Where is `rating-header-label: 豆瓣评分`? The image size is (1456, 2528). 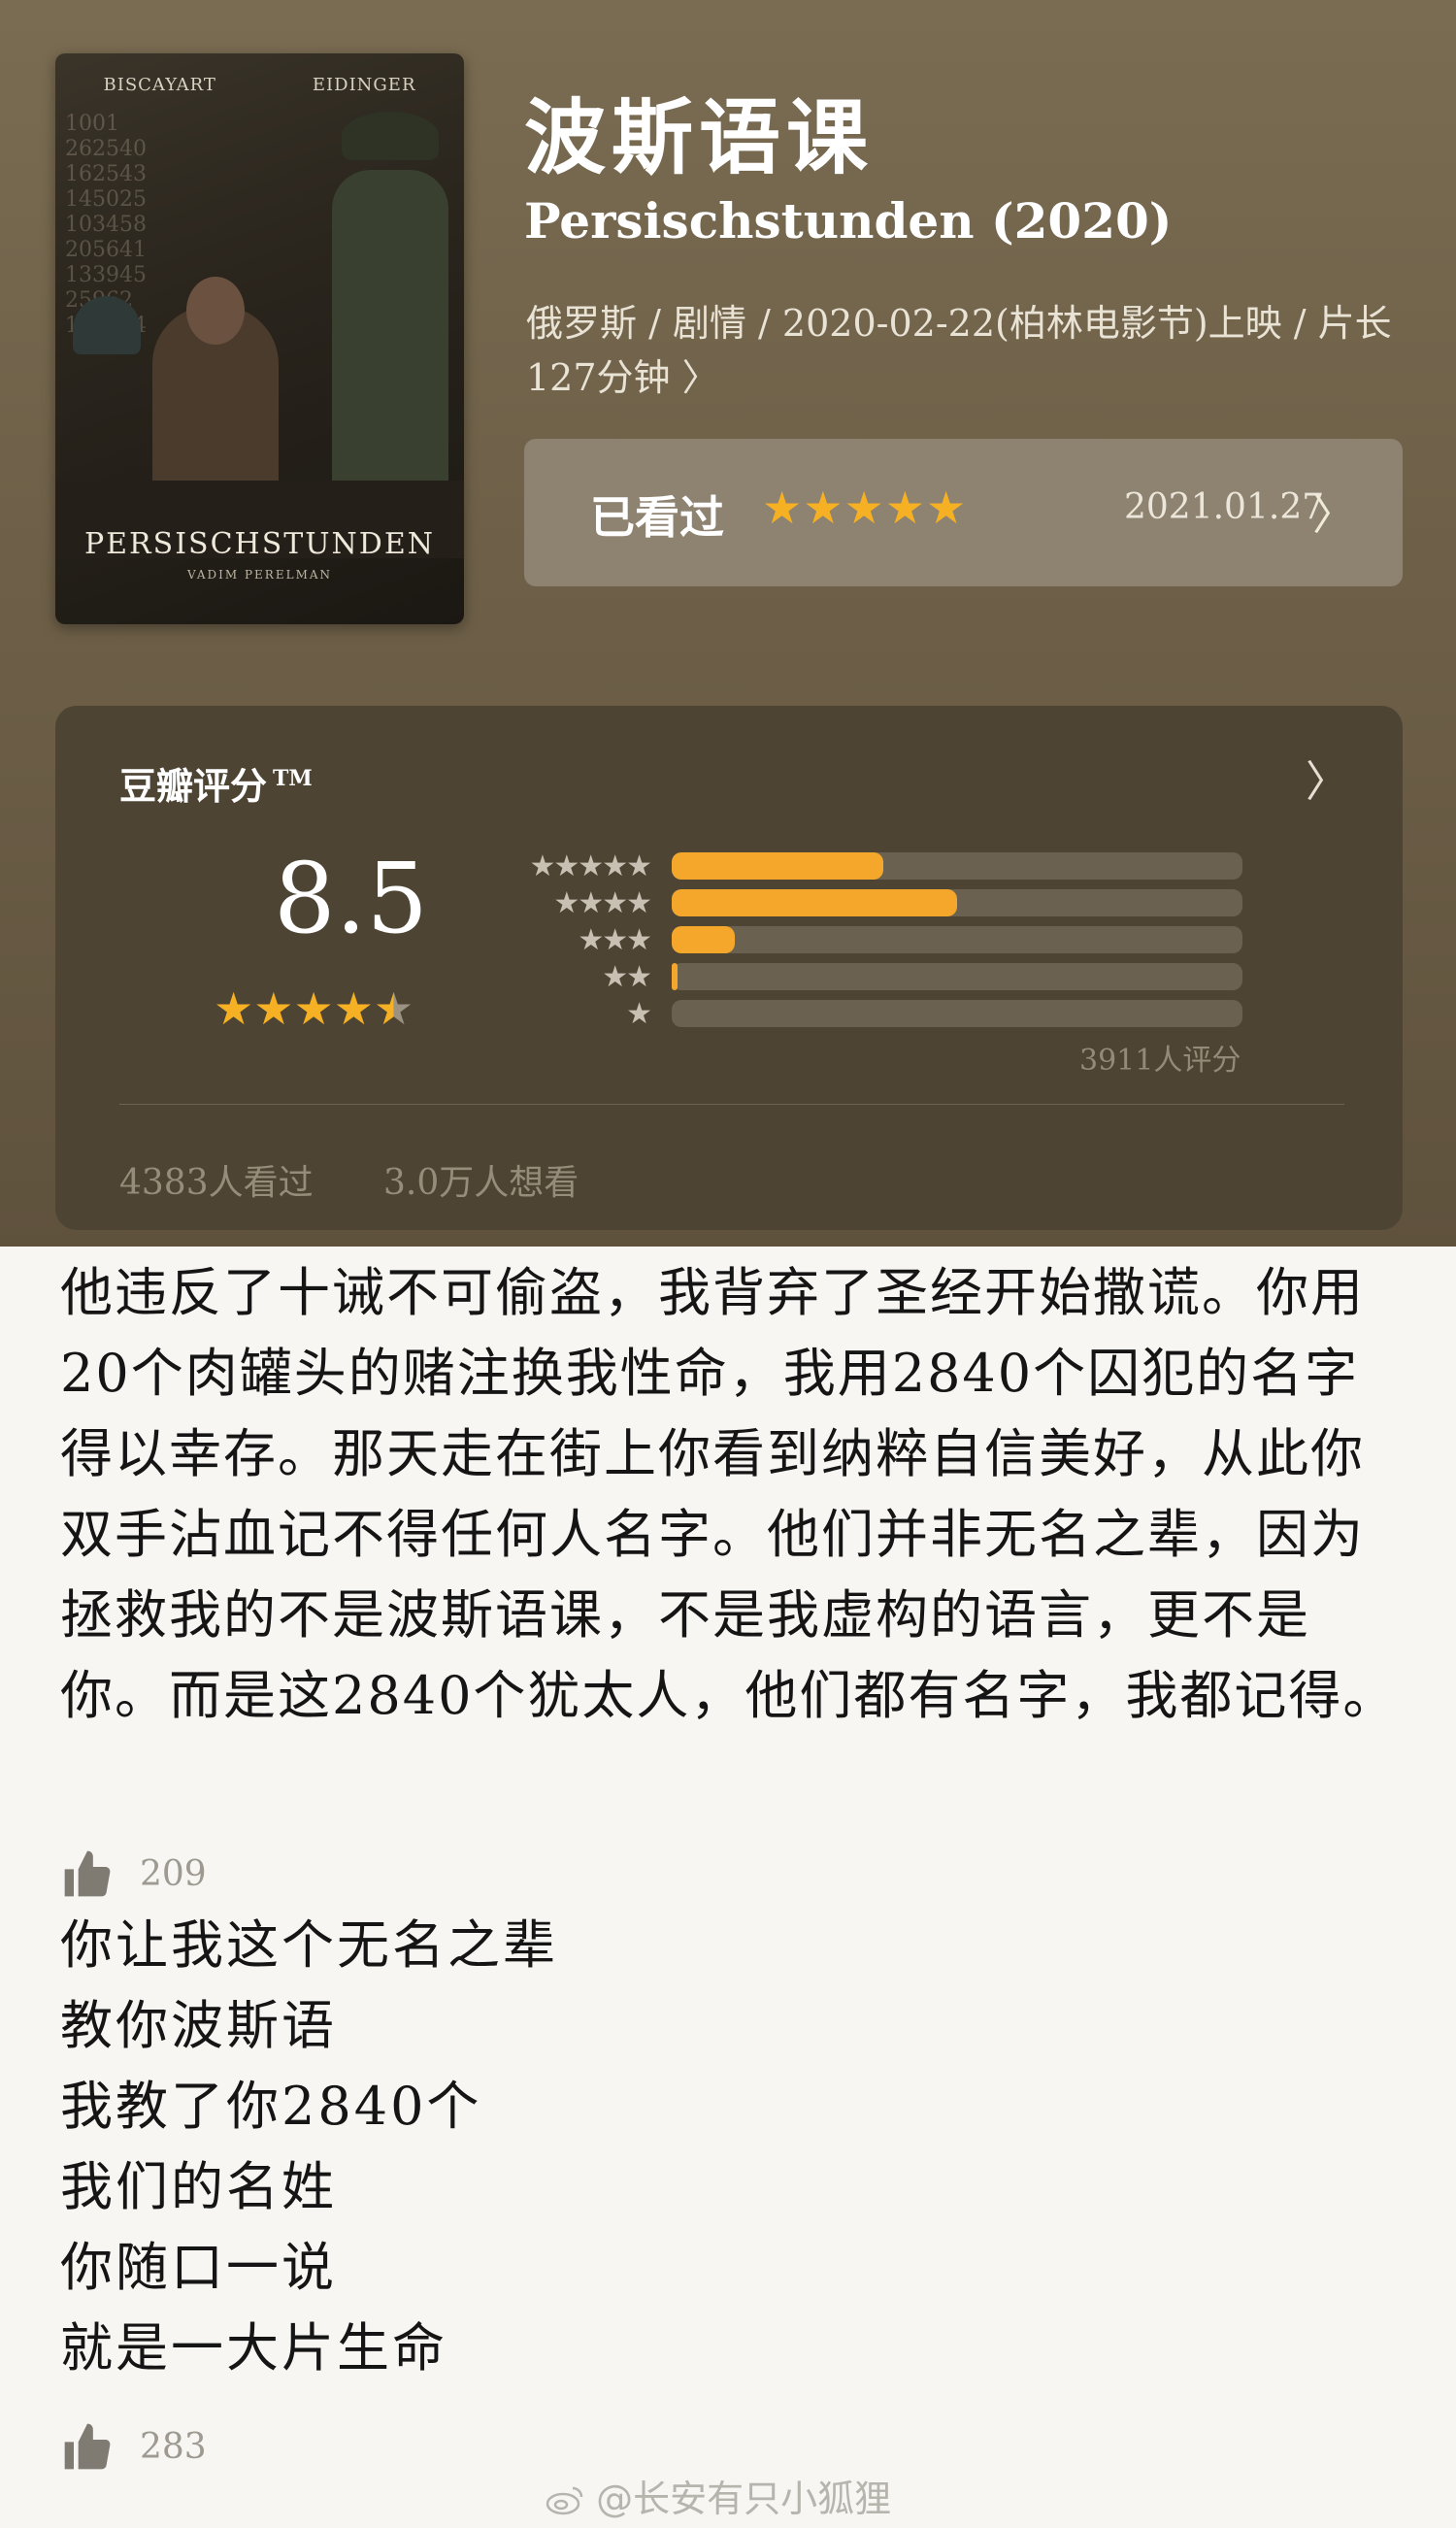
rating-header-label: 豆瓣评分 is located at coordinates (193, 786).